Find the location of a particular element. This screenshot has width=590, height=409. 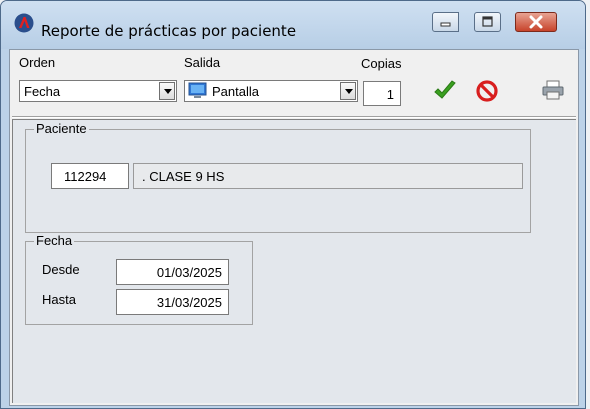

maximize-icon is located at coordinates (487, 21).